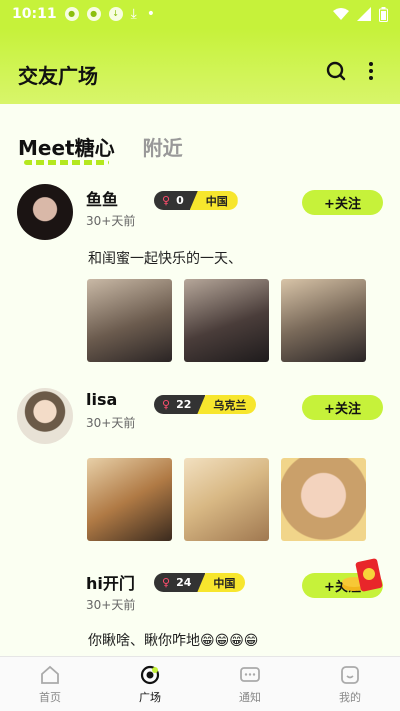 The height and width of the screenshot is (711, 400). What do you see at coordinates (163, 146) in the screenshot?
I see `tab-nearby: 附近` at bounding box center [163, 146].